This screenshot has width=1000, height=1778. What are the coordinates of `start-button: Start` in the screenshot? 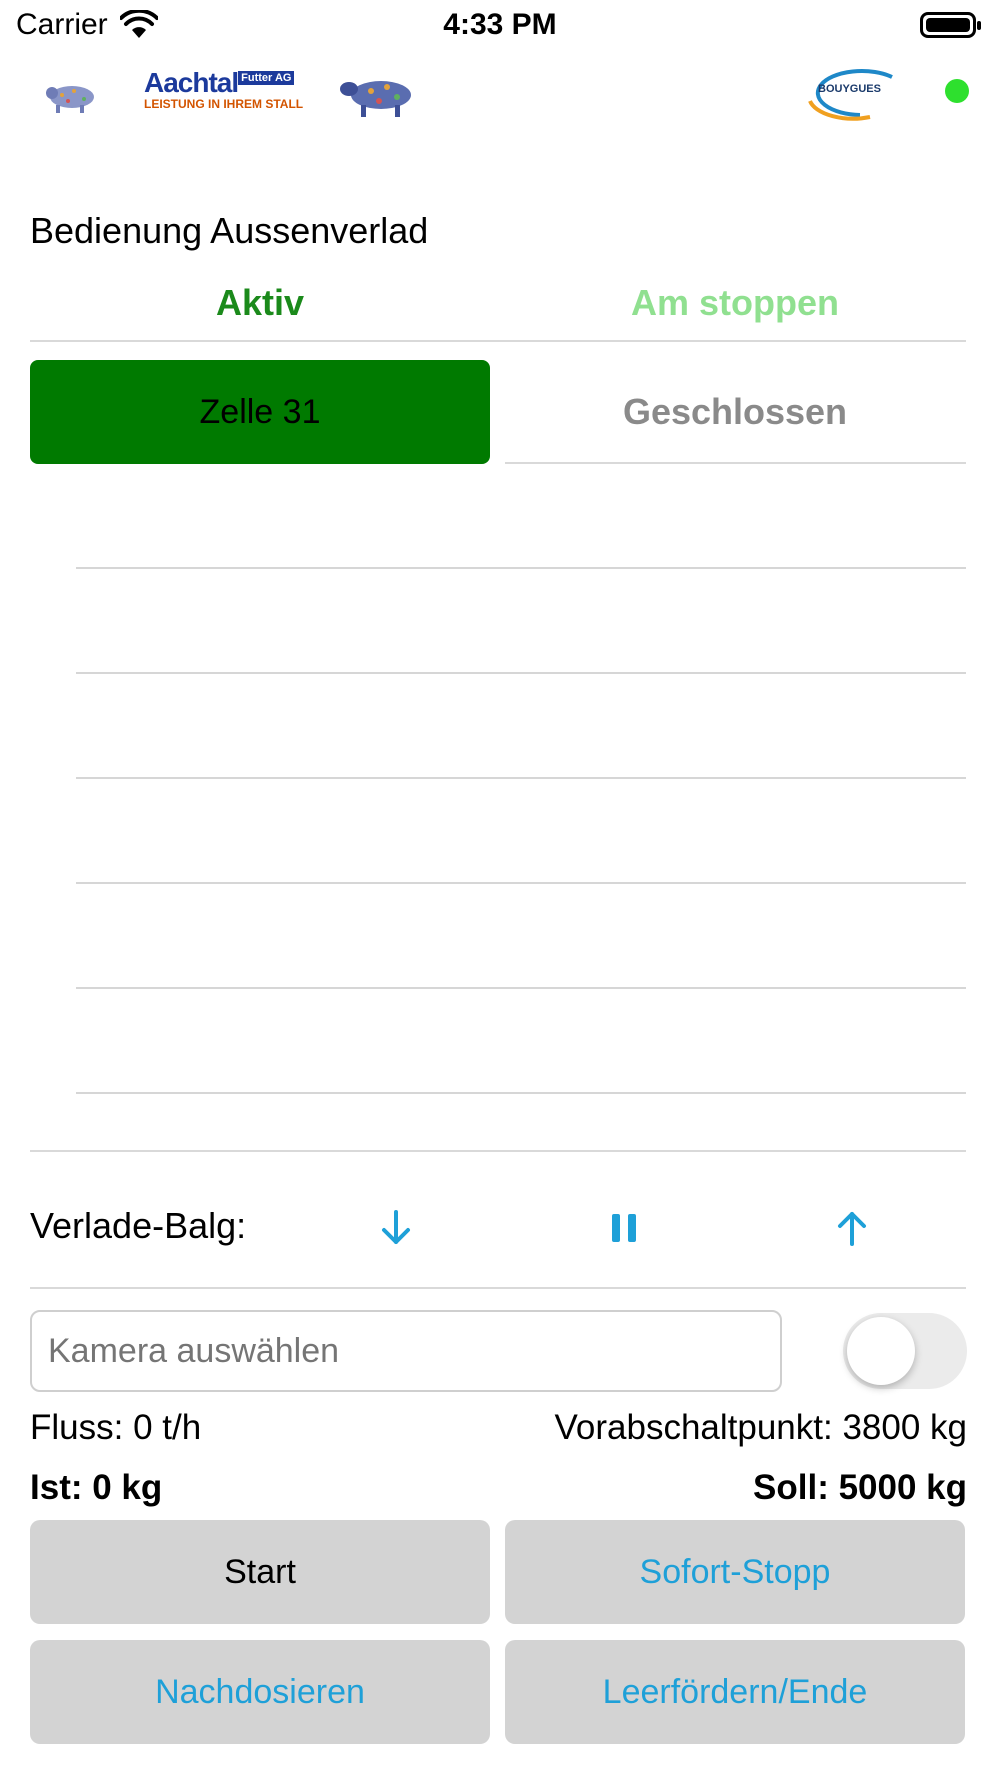 It's located at (260, 1572).